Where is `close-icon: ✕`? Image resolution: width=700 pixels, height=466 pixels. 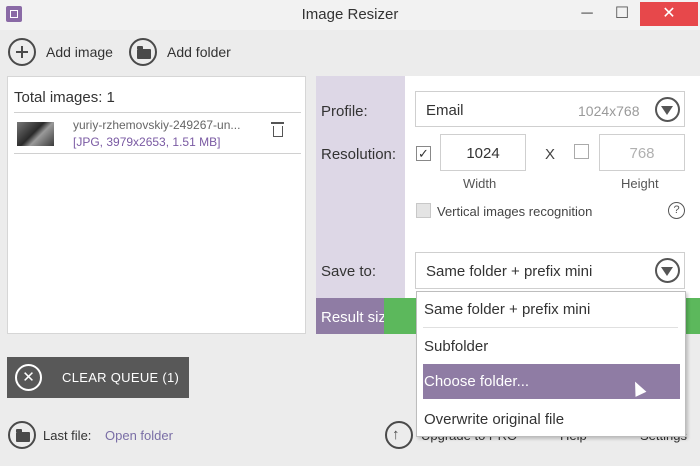 close-icon: ✕ is located at coordinates (28, 377).